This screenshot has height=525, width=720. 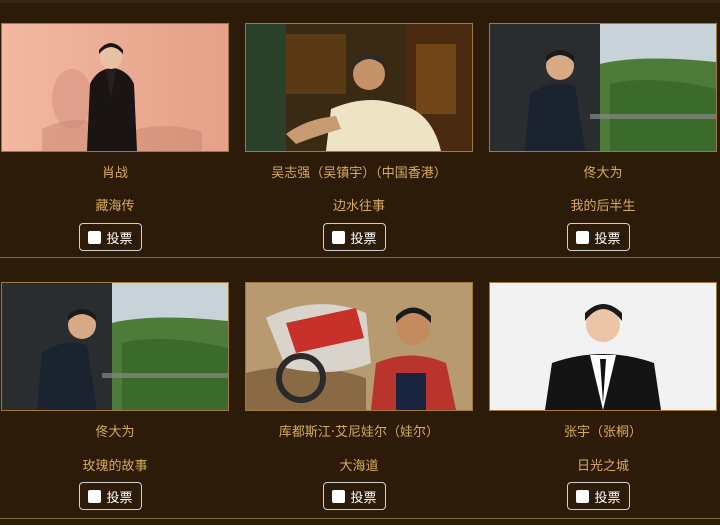 I want to click on candidate-work: 大海道, so click(x=359, y=466).